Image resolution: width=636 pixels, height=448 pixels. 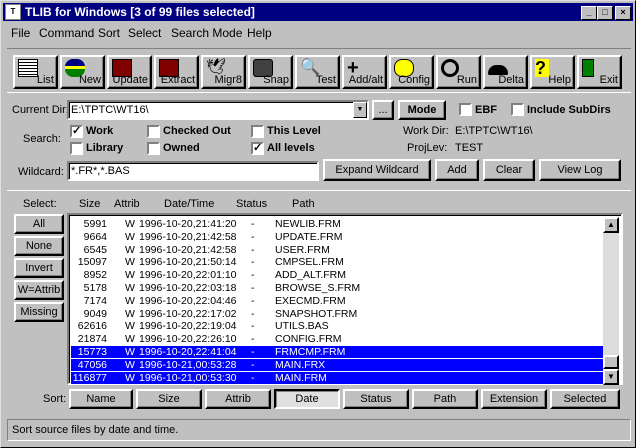 What do you see at coordinates (339, 250) in the screenshot?
I see `file-row: 6545 W 1996-10-20,21:42:58 - USER.FRM` at bounding box center [339, 250].